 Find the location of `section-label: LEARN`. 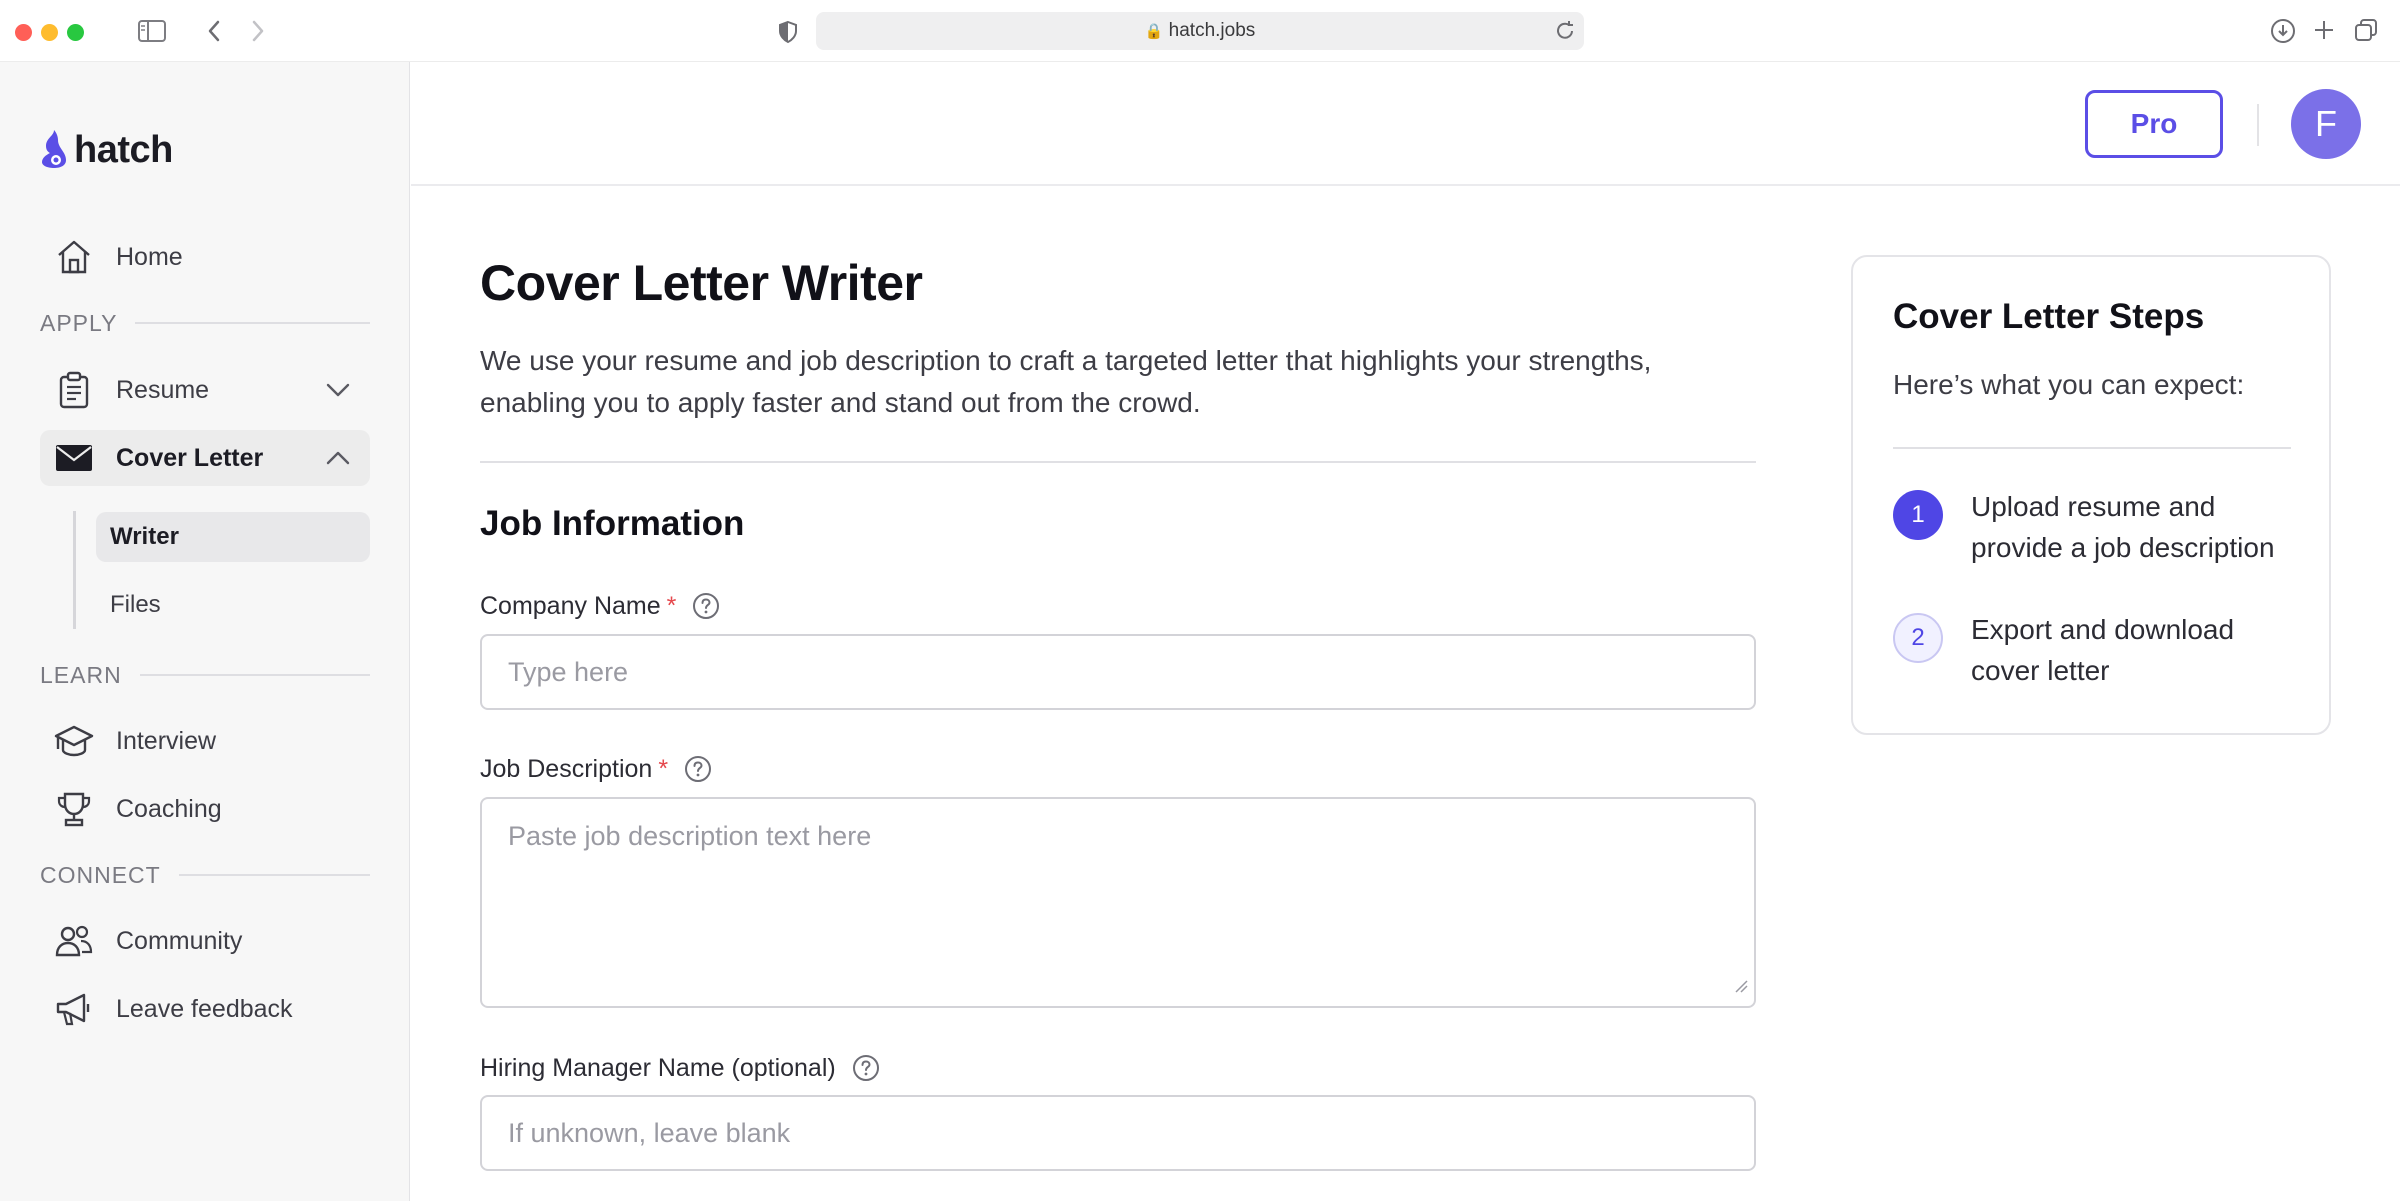

section-label: LEARN is located at coordinates (81, 674).